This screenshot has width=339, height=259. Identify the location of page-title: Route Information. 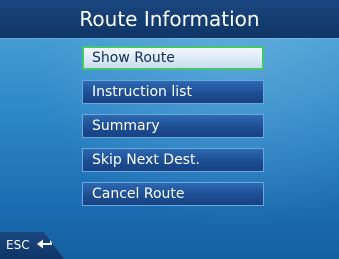
(169, 19).